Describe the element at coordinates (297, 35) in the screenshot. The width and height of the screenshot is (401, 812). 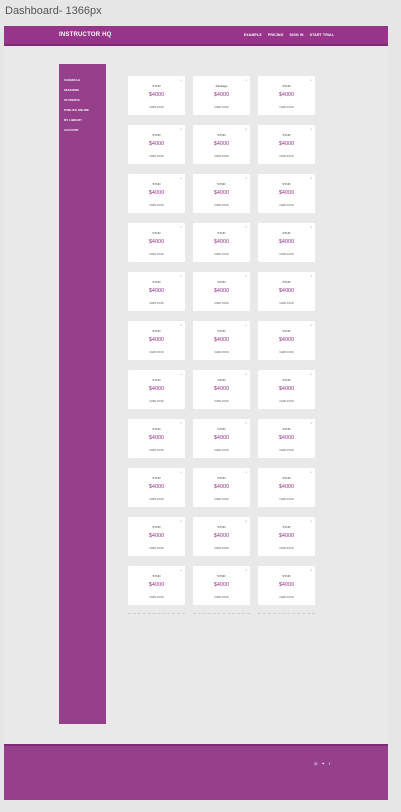
I see `nav-sign-in: SIGN IN` at that location.